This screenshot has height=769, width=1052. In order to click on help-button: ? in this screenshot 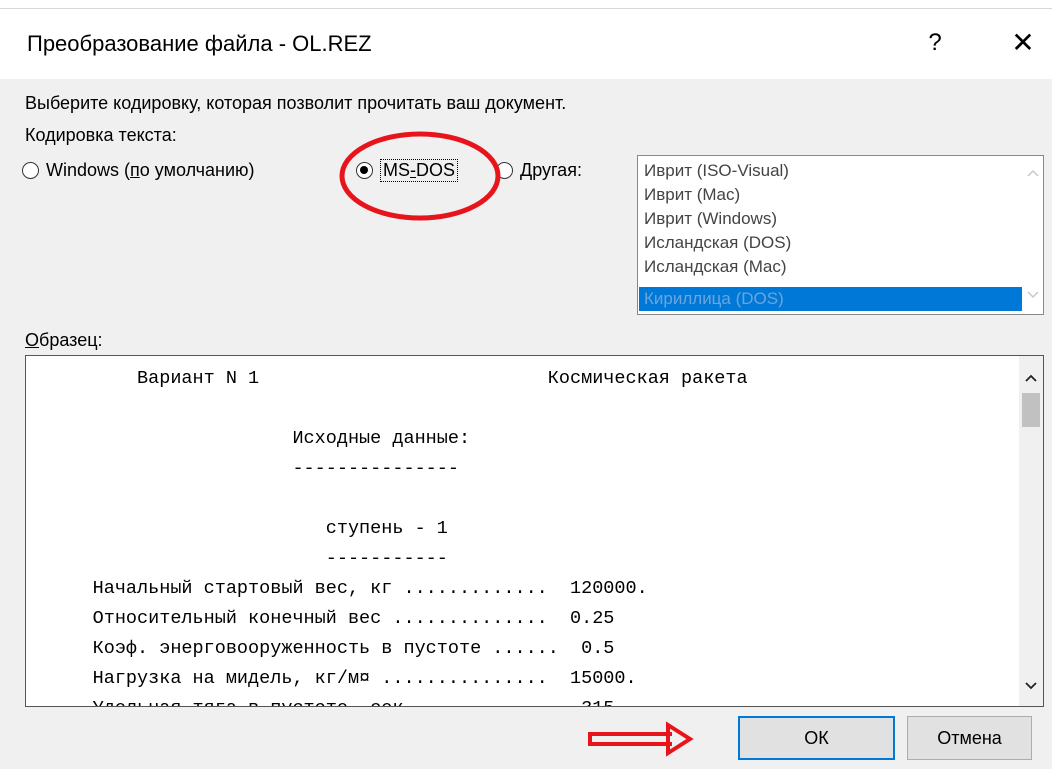, I will do `click(935, 43)`.